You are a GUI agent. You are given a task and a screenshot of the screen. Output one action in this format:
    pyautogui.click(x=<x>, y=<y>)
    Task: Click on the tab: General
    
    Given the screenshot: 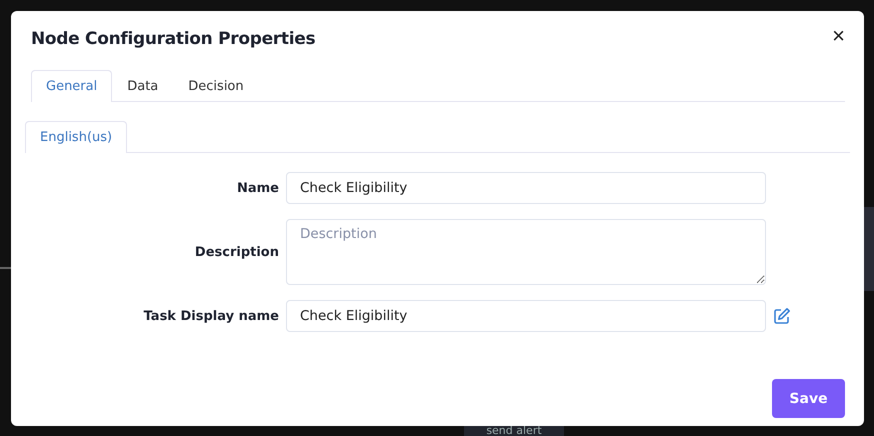 What is the action you would take?
    pyautogui.click(x=71, y=86)
    